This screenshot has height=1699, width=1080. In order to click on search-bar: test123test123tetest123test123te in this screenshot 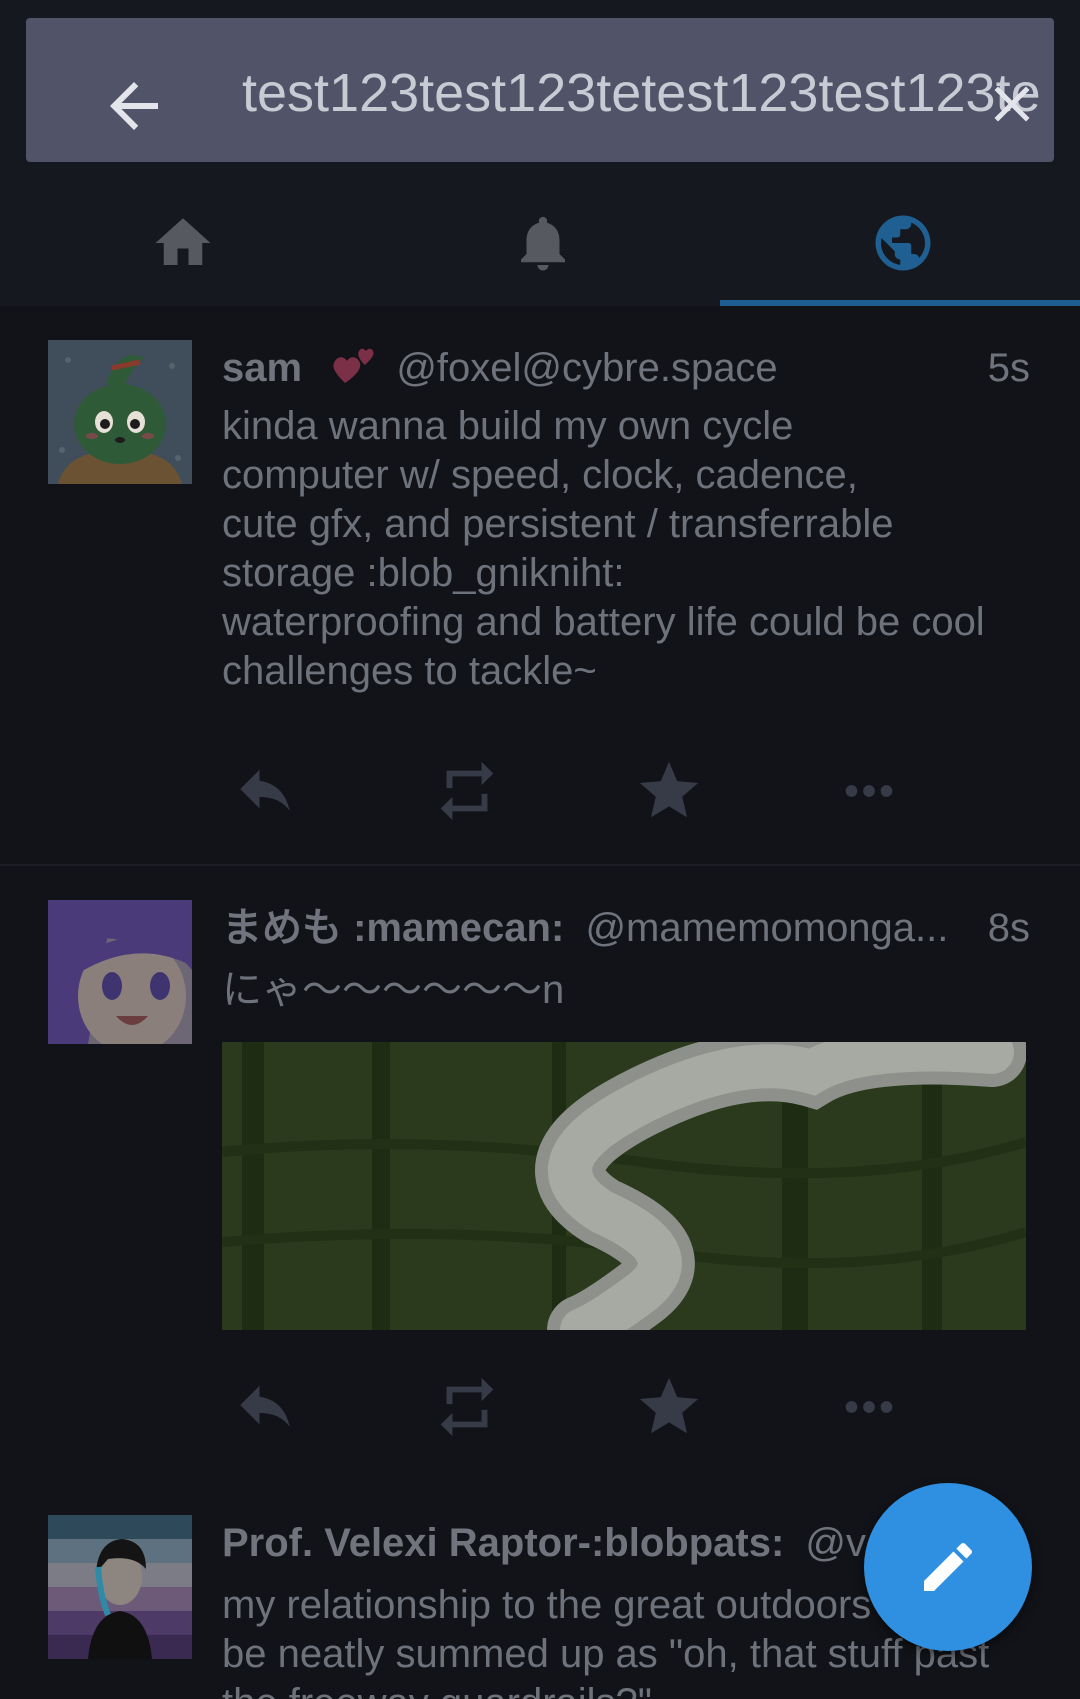, I will do `click(540, 90)`.